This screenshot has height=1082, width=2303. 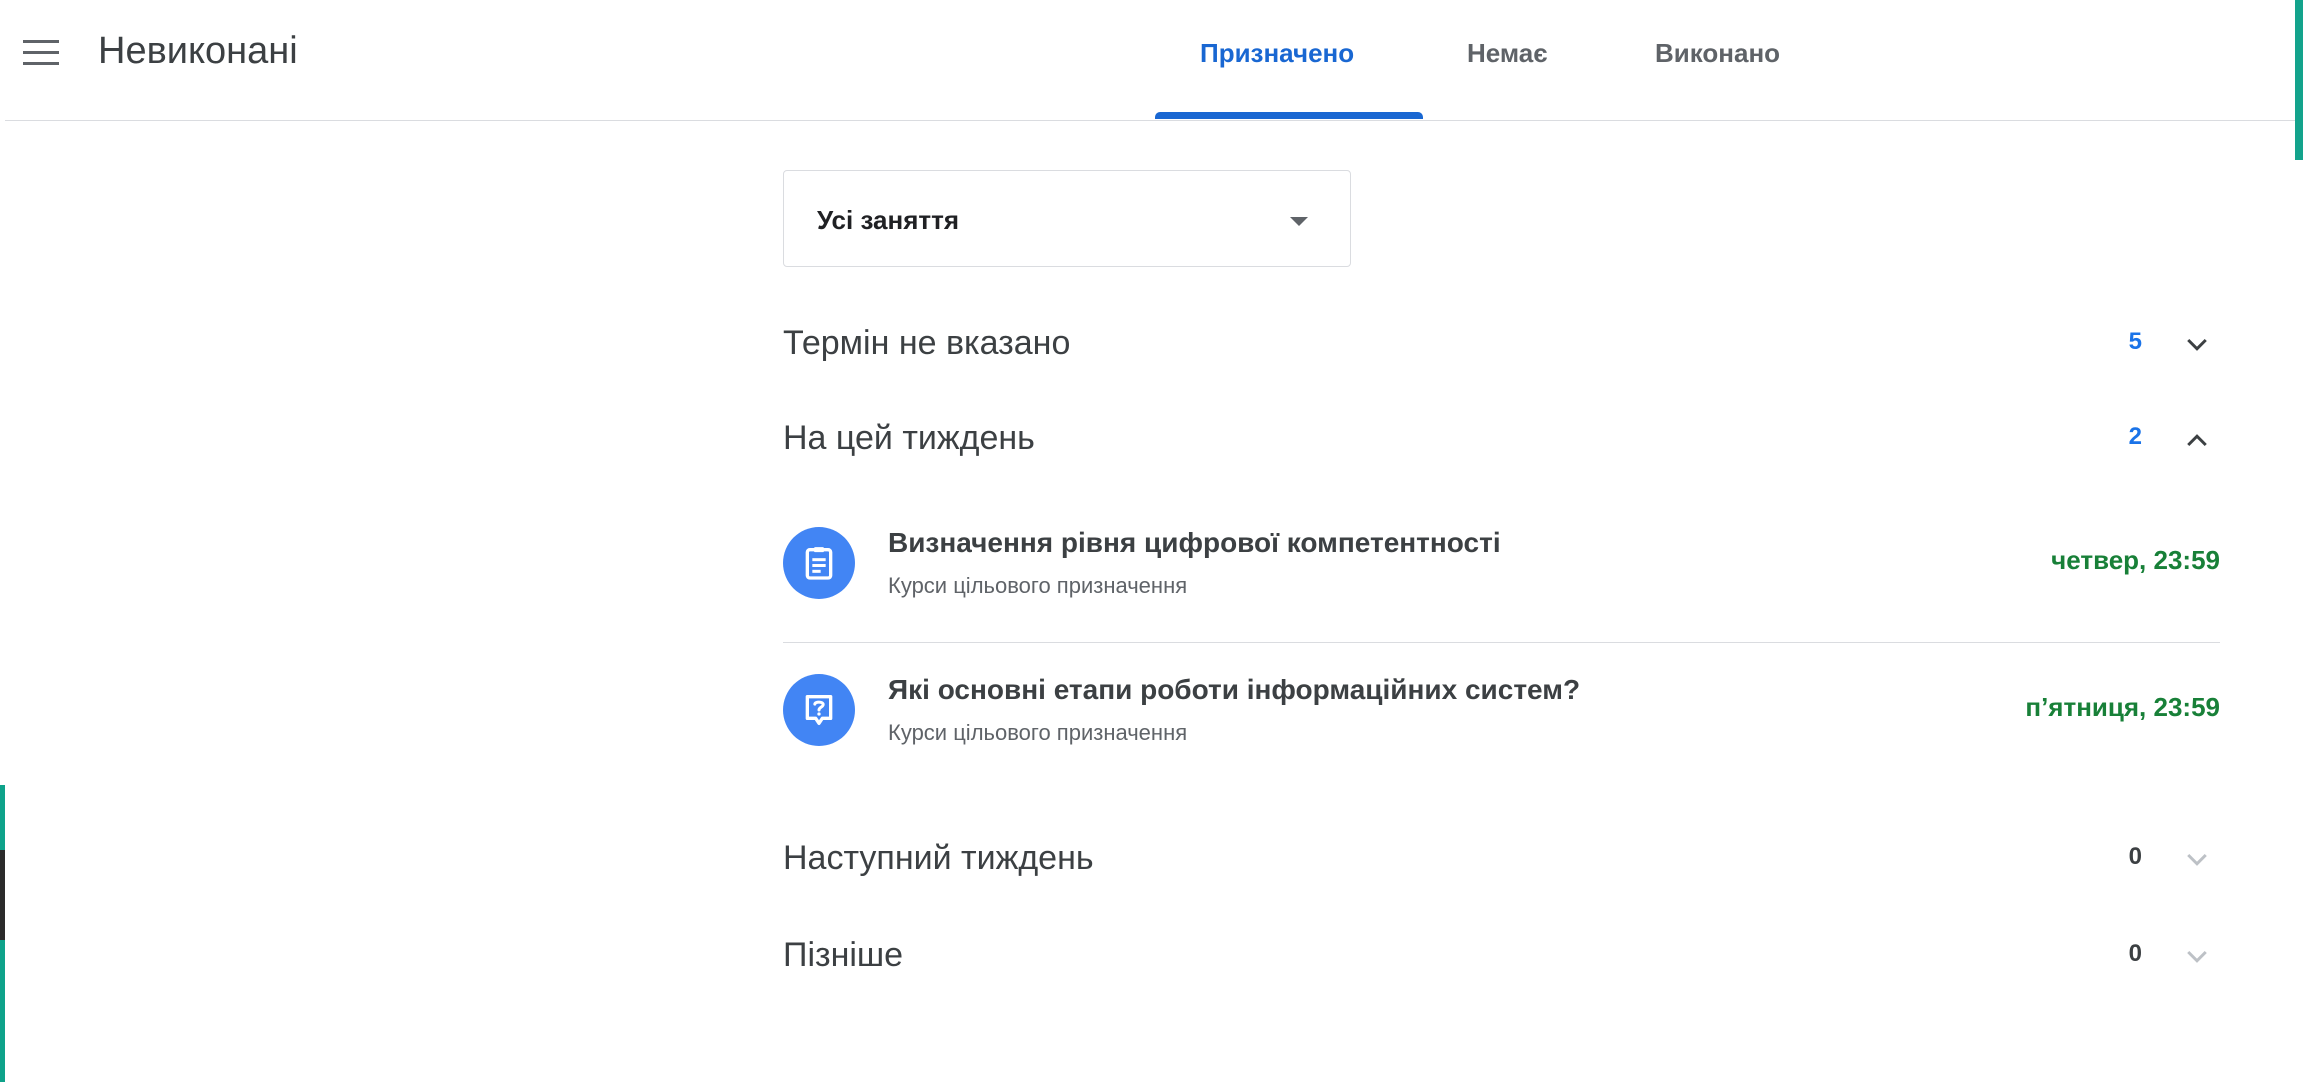 What do you see at coordinates (909, 438) in the screenshot?
I see `section-title: На цей тиждень` at bounding box center [909, 438].